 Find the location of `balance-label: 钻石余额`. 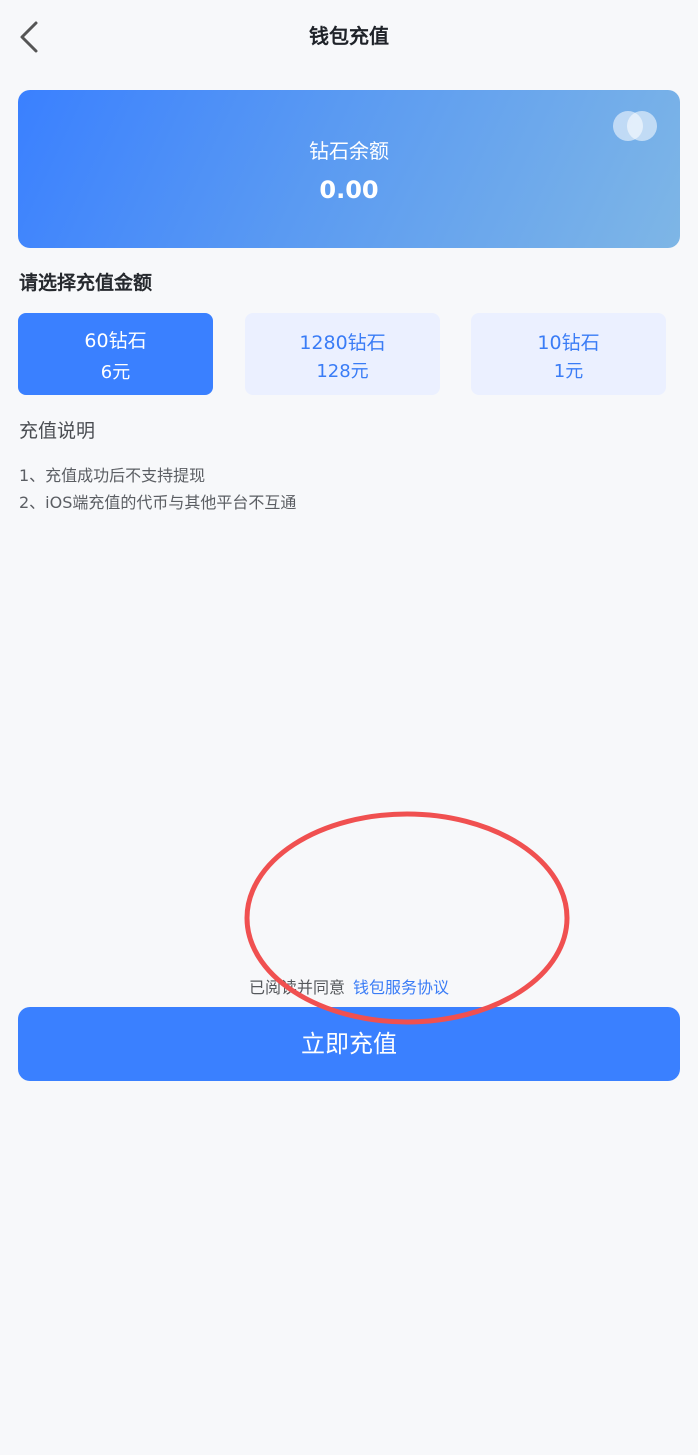

balance-label: 钻石余额 is located at coordinates (349, 151).